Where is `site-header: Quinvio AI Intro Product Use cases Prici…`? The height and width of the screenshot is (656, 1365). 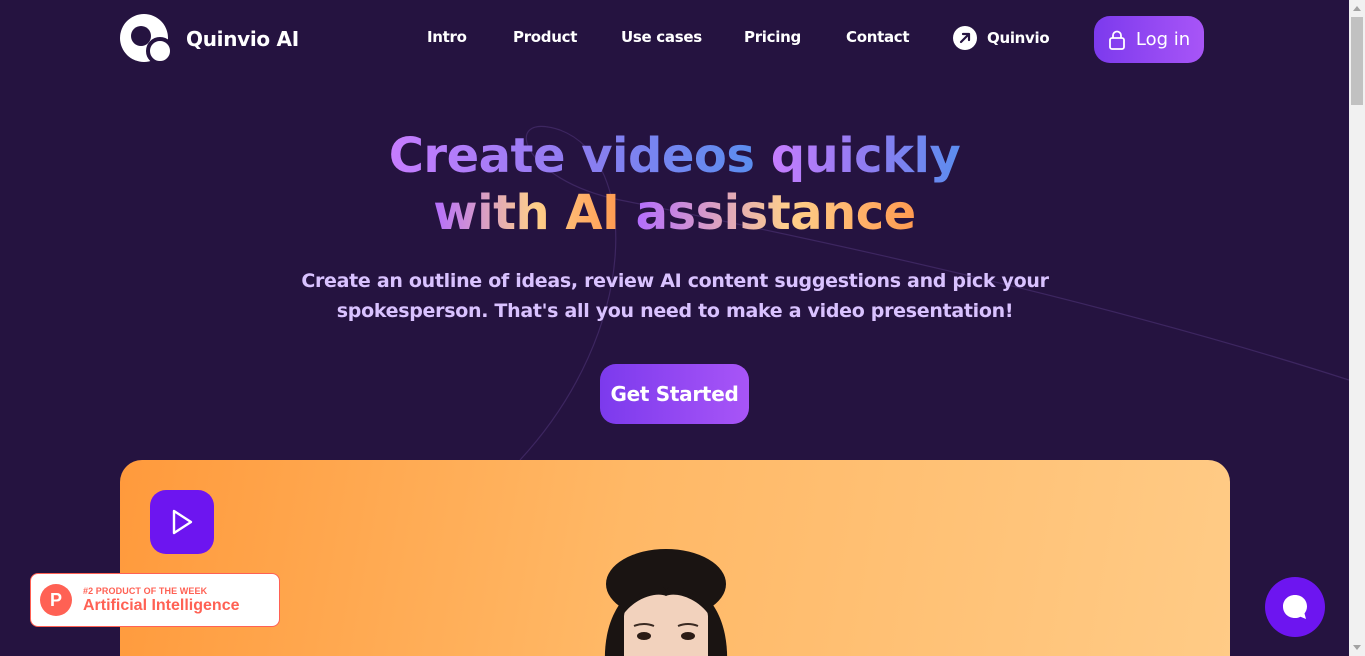 site-header: Quinvio AI Intro Product Use cases Prici… is located at coordinates (674, 40).